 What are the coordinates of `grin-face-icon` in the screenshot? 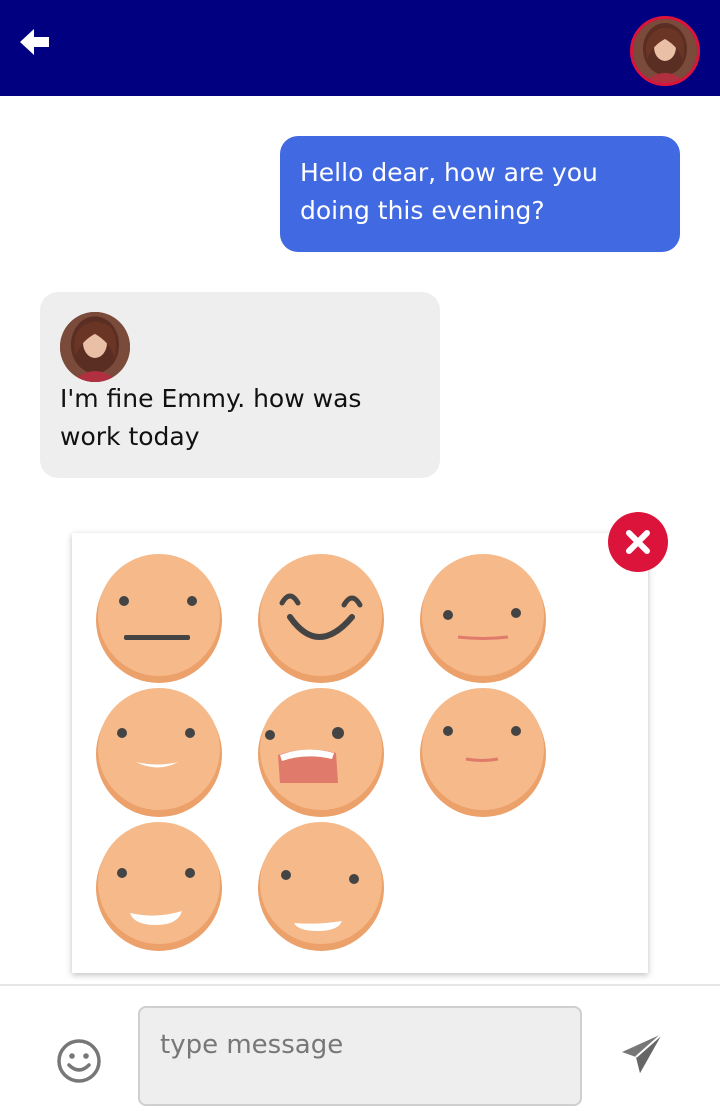 It's located at (159, 886).